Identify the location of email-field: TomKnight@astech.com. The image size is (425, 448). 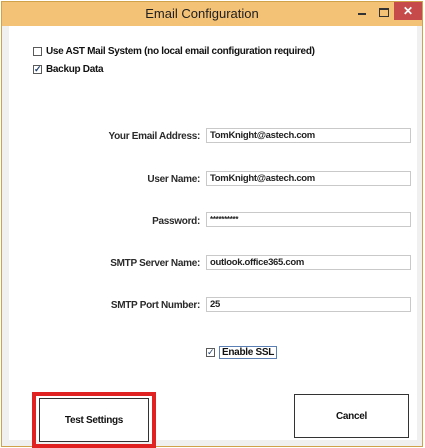
(308, 135).